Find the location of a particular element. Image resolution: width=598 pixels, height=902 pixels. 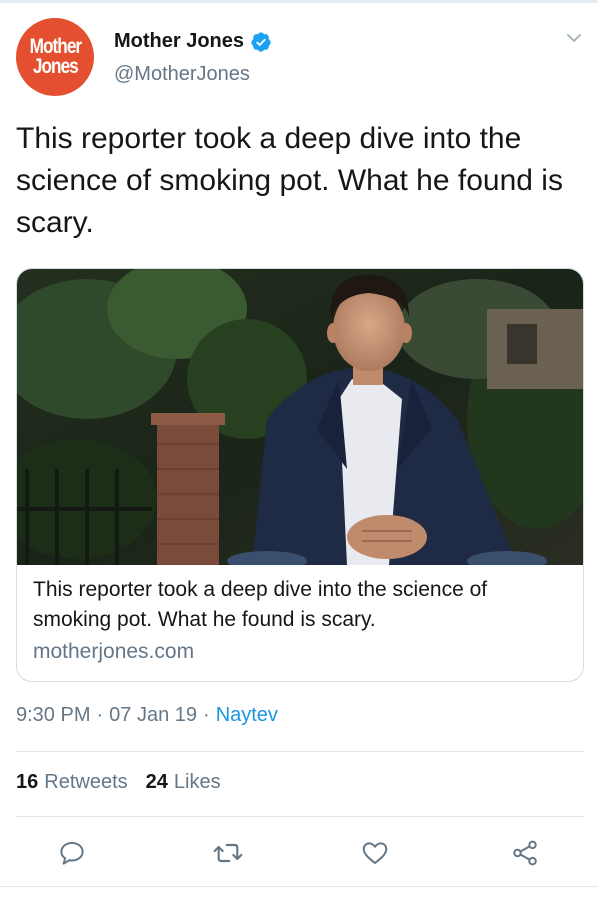

retweet-icon is located at coordinates (228, 853).